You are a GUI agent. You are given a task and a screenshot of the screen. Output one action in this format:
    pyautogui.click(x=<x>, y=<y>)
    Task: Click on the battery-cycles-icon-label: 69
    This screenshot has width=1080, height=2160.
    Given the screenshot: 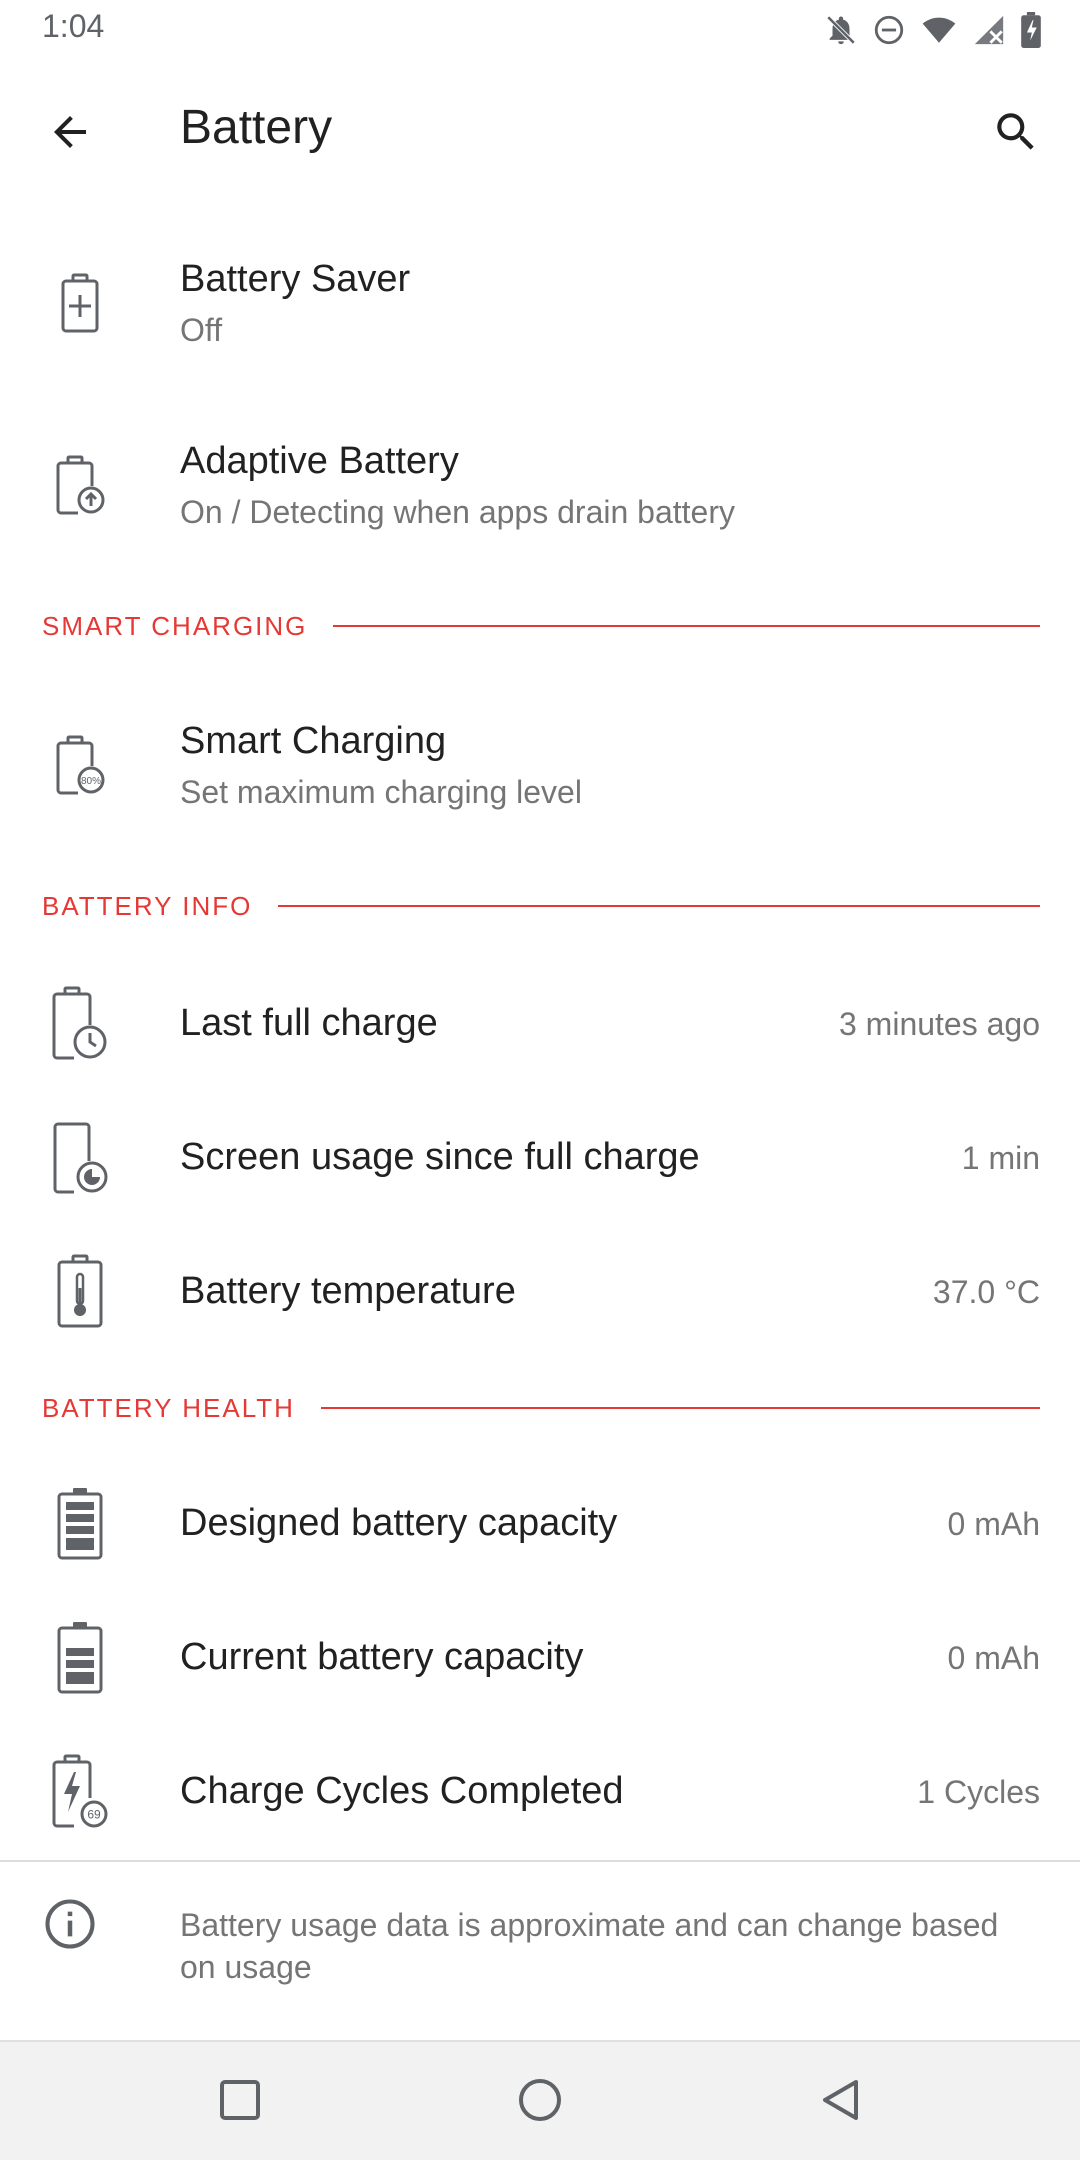 What is the action you would take?
    pyautogui.click(x=94, y=1815)
    